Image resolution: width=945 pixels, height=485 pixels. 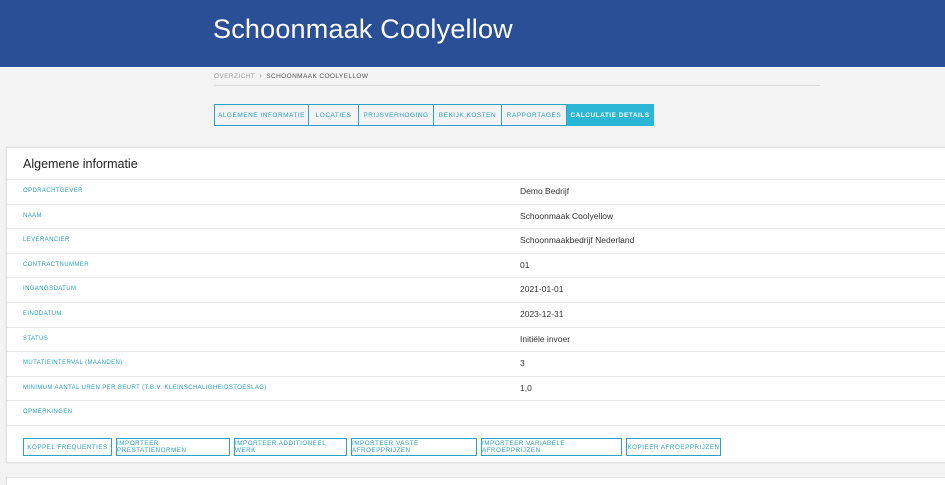 I want to click on row-label: LEVERANCIER, so click(x=46, y=240).